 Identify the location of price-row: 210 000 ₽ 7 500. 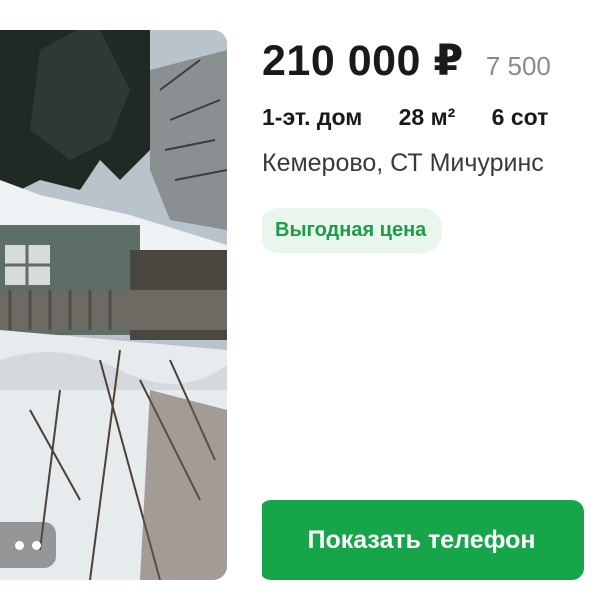
(431, 64).